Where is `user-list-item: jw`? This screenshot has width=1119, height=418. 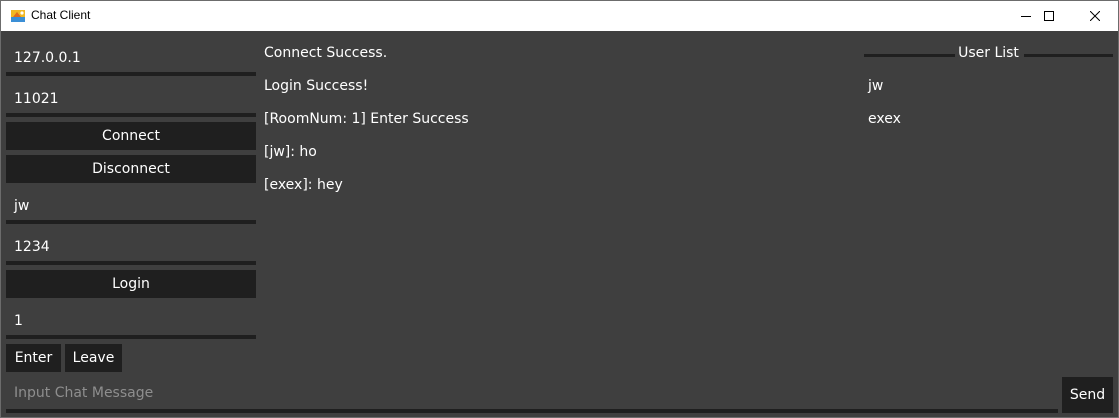
user-list-item: jw is located at coordinates (875, 86).